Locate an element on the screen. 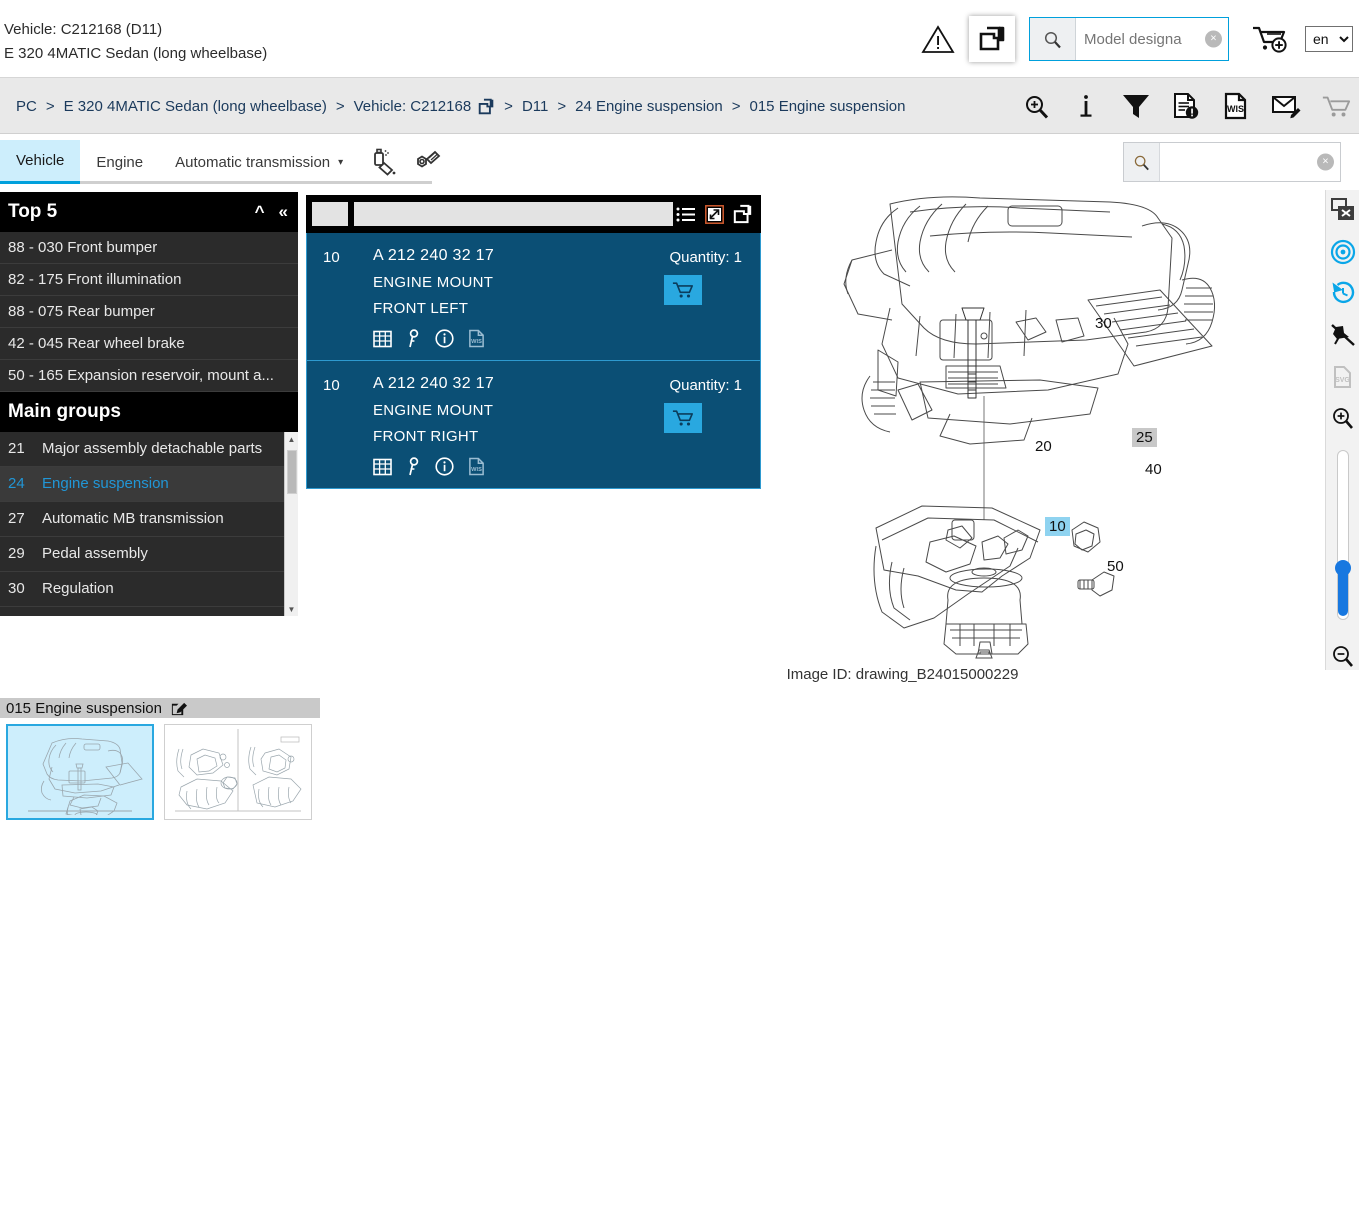  parts-search-input is located at coordinates (1250, 162).